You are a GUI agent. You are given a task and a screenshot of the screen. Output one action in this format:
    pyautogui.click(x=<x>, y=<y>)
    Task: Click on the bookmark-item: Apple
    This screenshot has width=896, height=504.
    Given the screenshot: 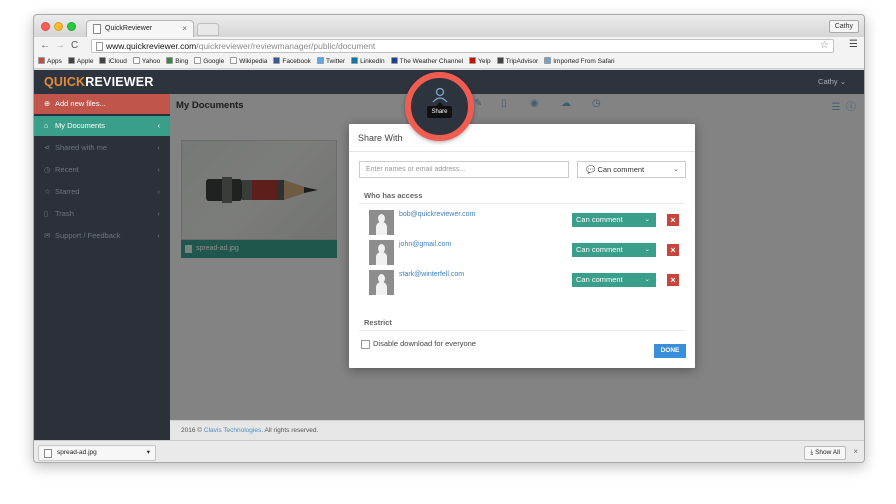 What is the action you would take?
    pyautogui.click(x=80, y=61)
    